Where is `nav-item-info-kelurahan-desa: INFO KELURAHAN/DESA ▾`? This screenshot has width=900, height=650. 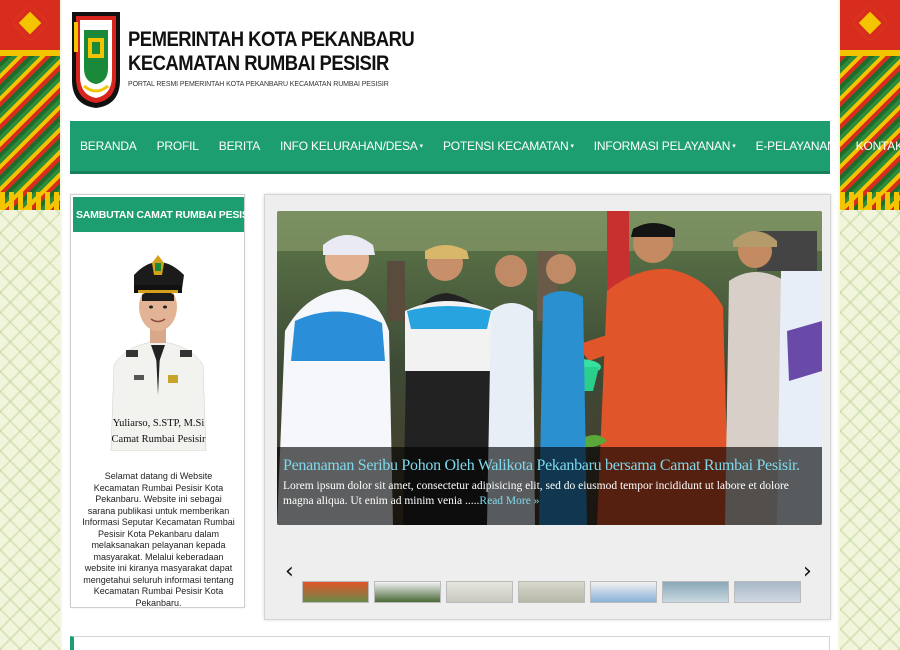 nav-item-info-kelurahan-desa: INFO KELURAHAN/DESA ▾ is located at coordinates (351, 146).